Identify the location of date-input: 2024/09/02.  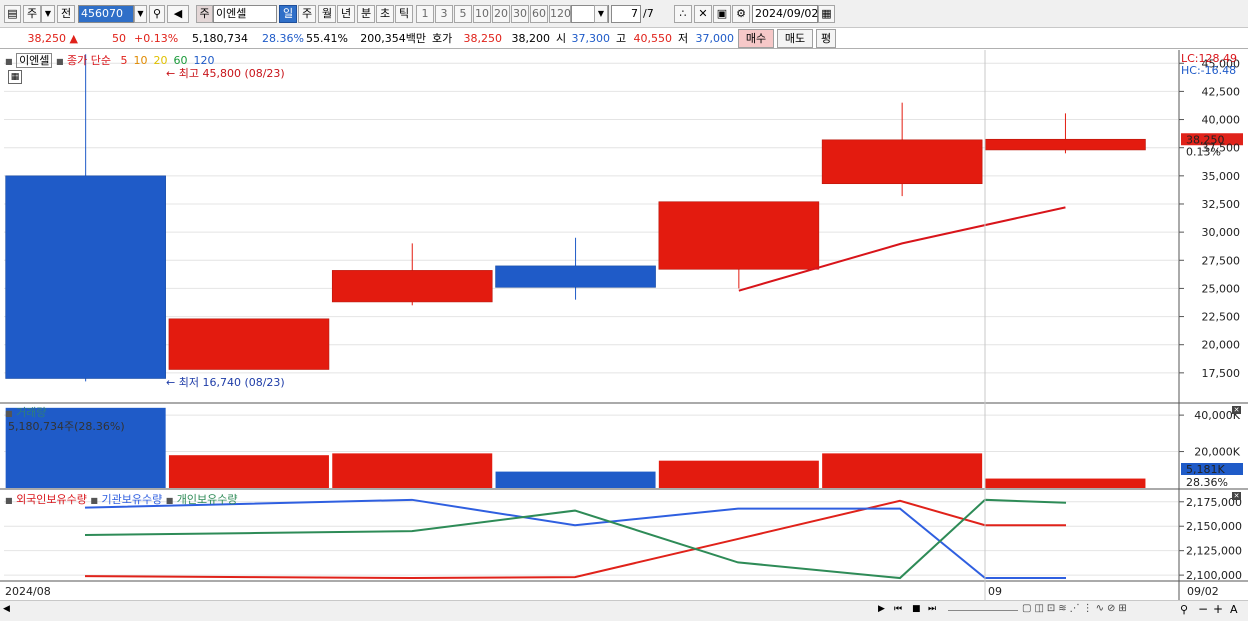
(785, 14).